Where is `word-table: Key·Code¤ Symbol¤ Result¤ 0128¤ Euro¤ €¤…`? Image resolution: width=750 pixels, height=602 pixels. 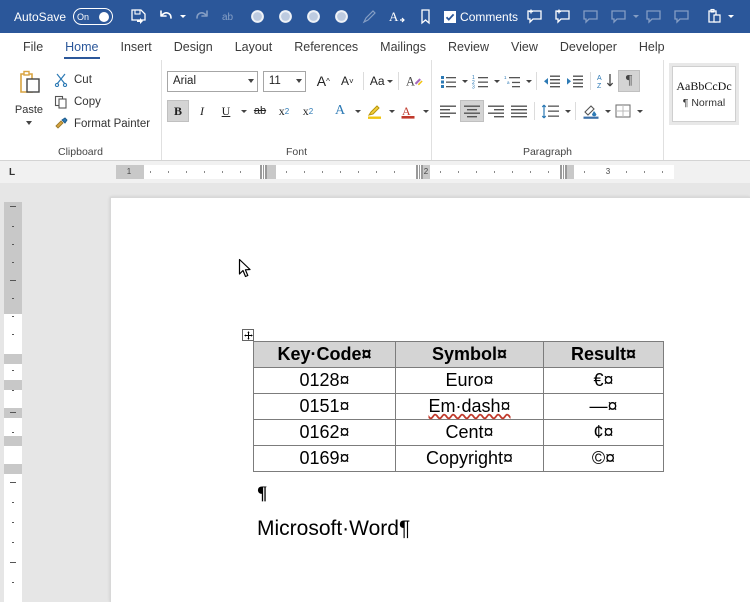 word-table: Key·Code¤ Symbol¤ Result¤ 0128¤ Euro¤ €¤… is located at coordinates (458, 406).